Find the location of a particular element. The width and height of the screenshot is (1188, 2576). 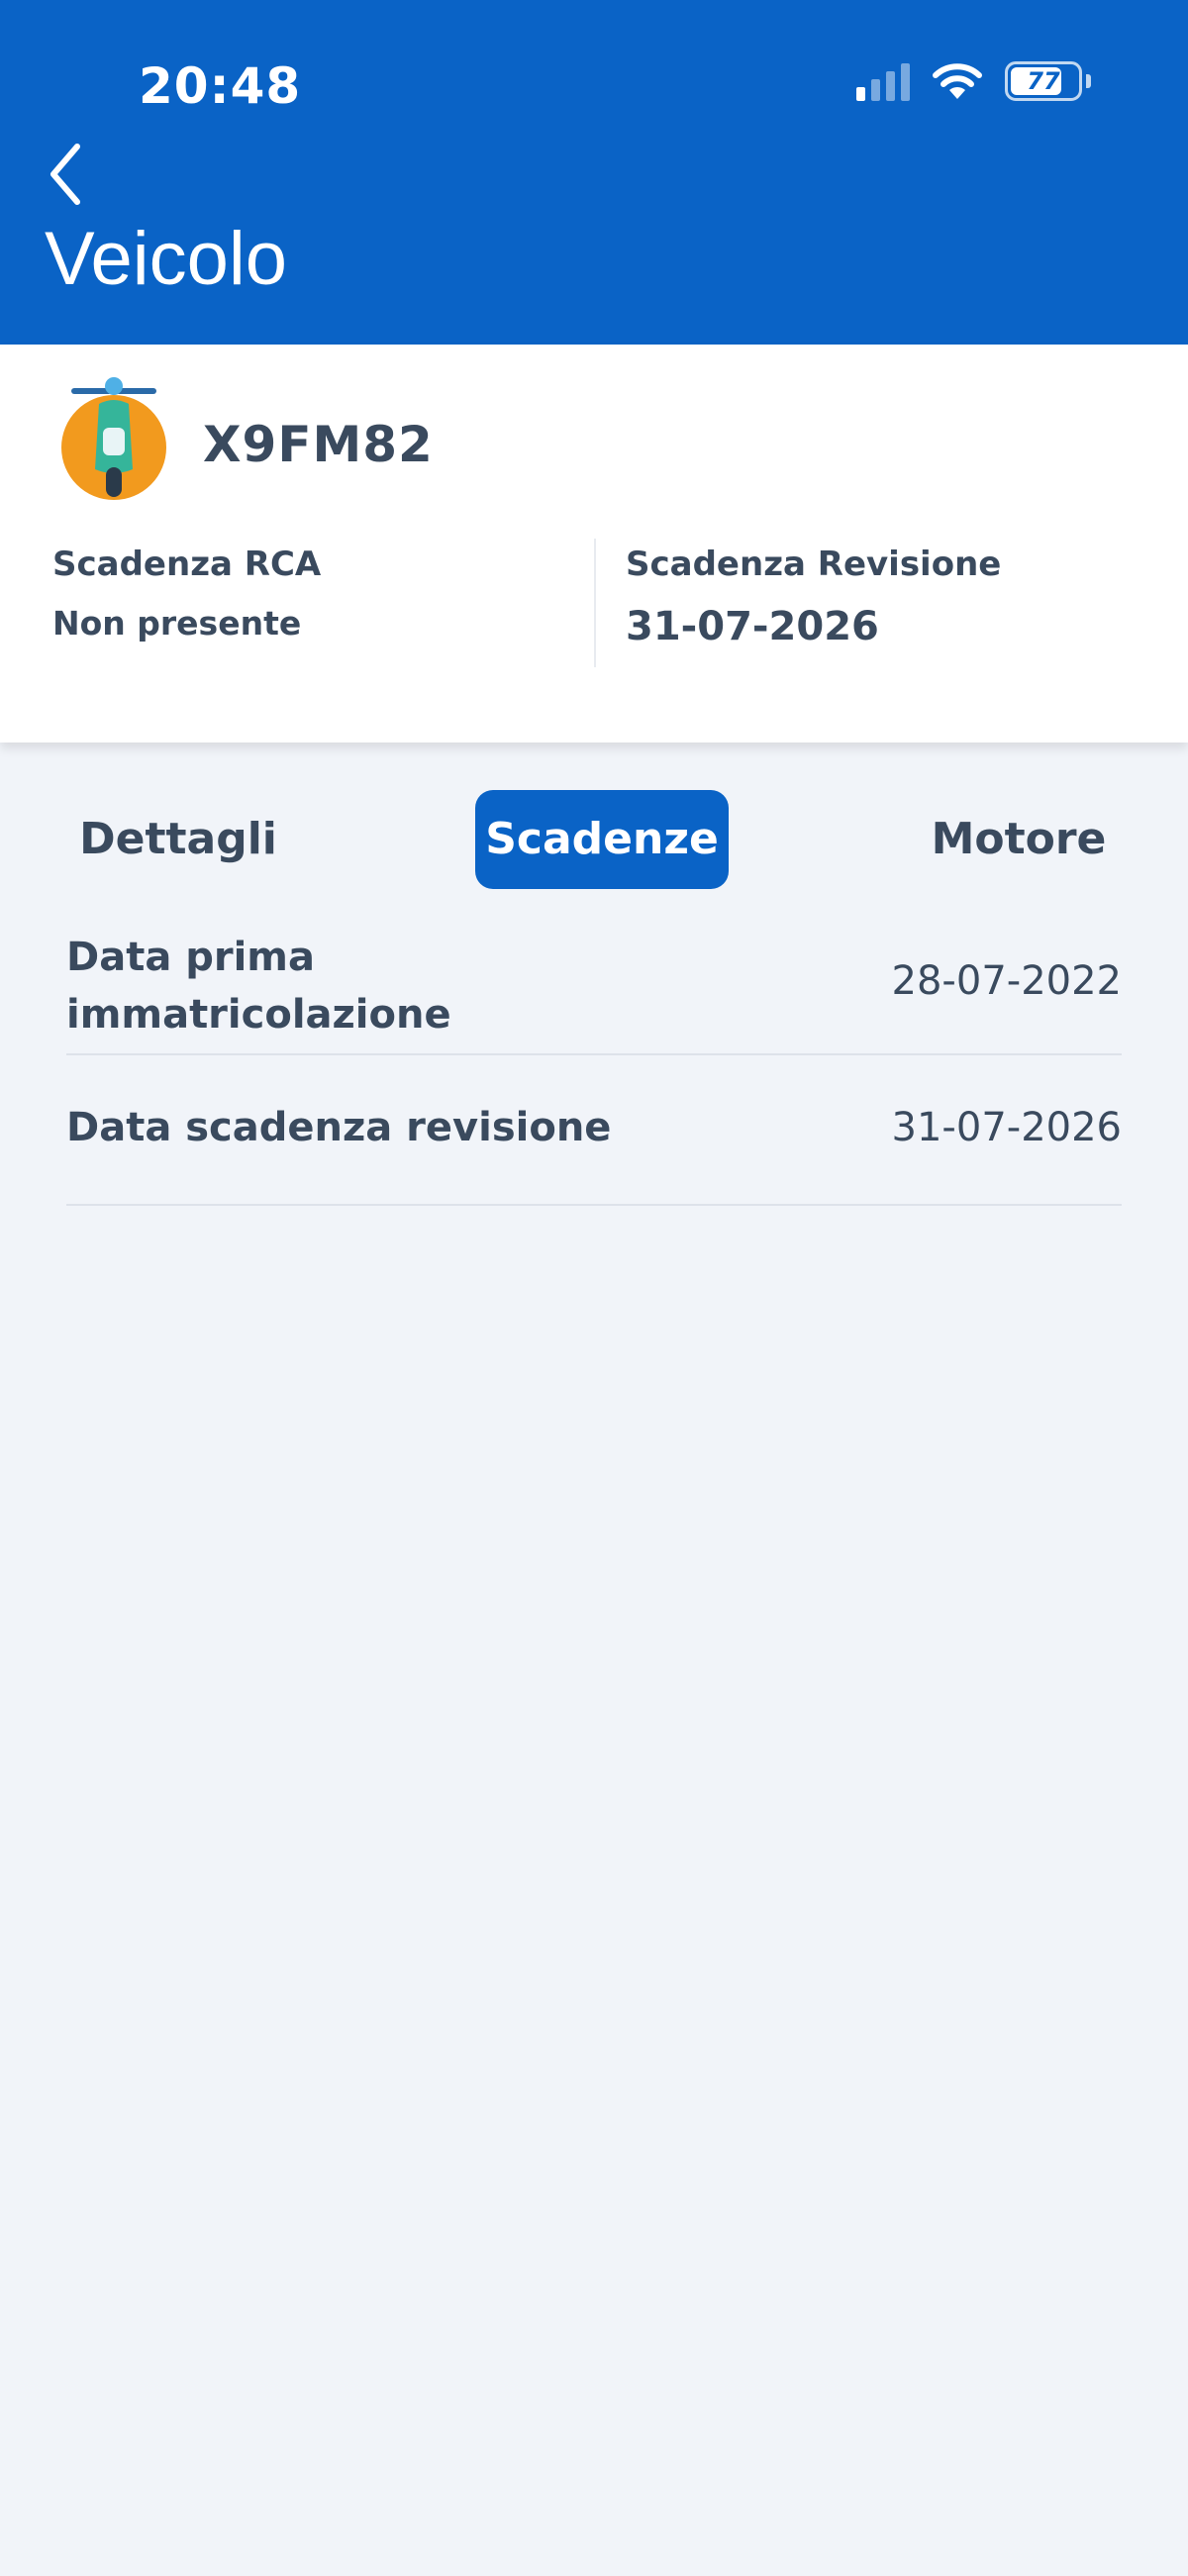

status-time: 20:48 is located at coordinates (221, 86).